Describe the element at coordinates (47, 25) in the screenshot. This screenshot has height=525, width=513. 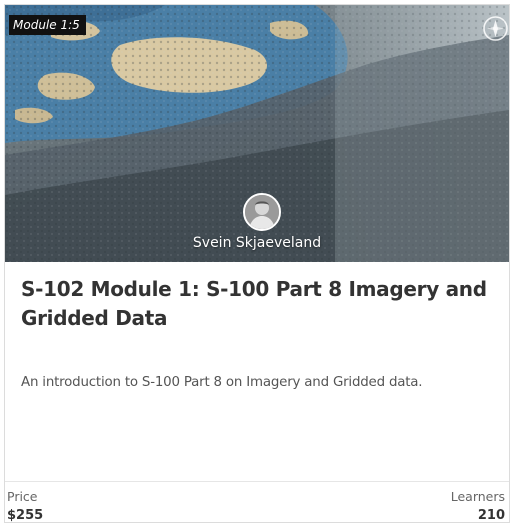
I see `module-badge: Module 1:5` at that location.